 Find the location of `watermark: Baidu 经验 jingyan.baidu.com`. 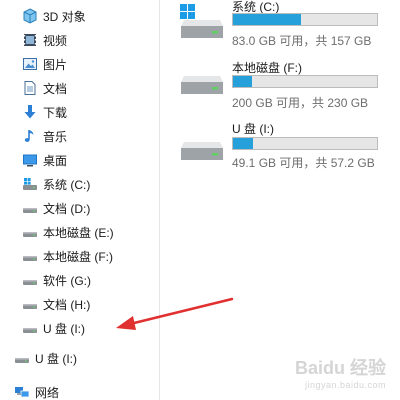

watermark: Baidu 经验 jingyan.baidu.com is located at coordinates (340, 372).